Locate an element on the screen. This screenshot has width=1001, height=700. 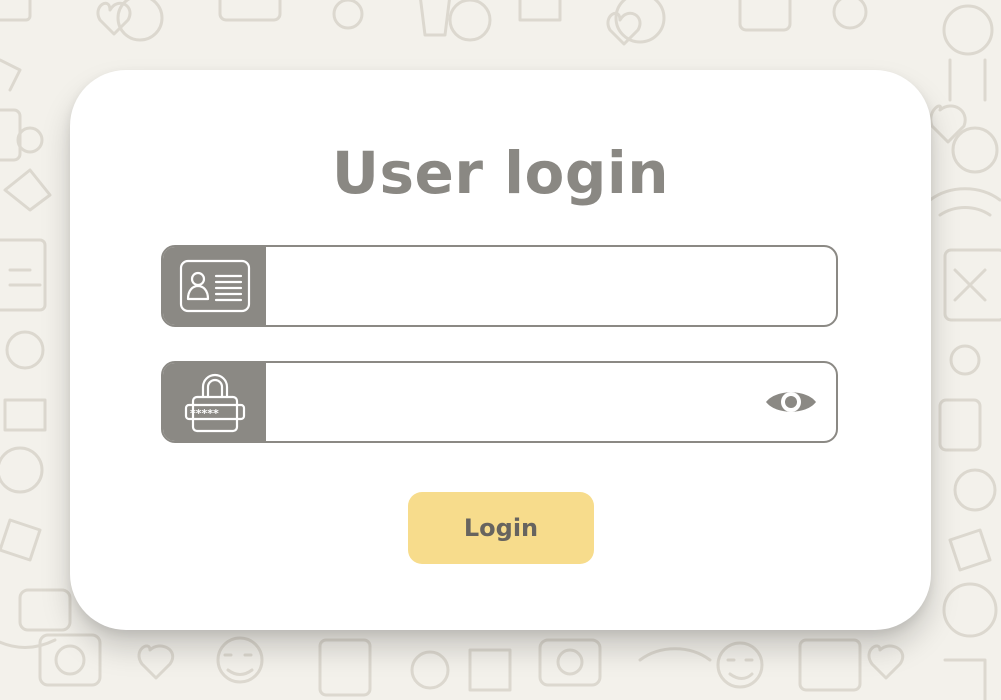
login-button: Login is located at coordinates (501, 528).